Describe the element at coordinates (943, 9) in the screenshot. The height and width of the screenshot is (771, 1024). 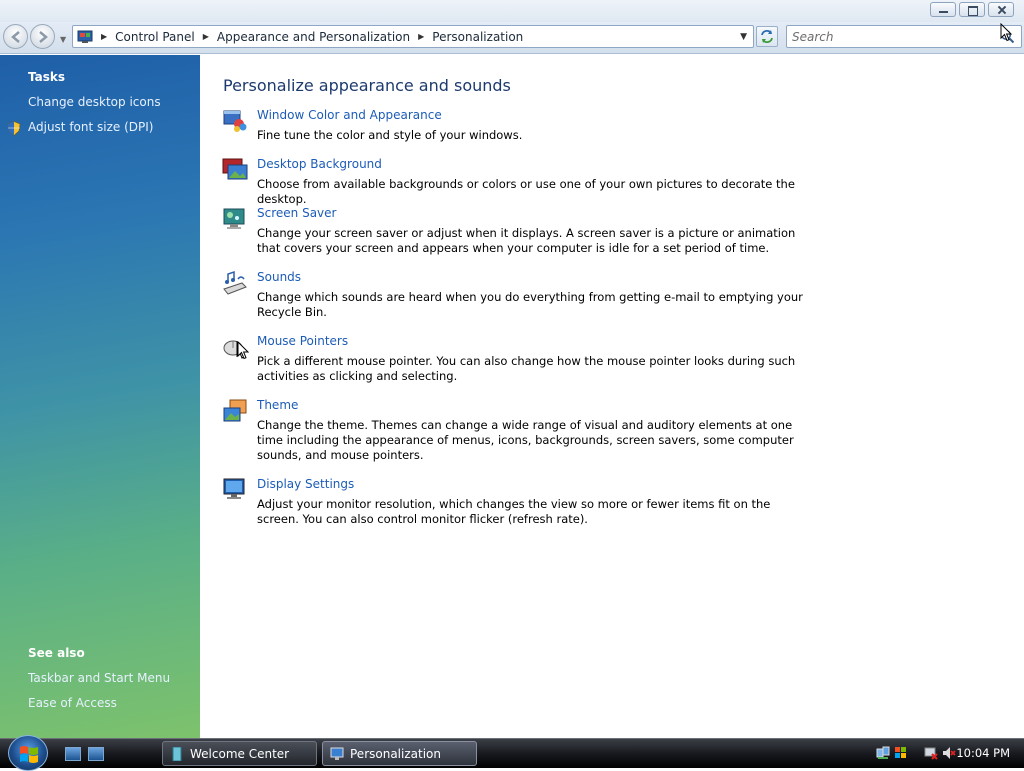
I see `minimize-button` at that location.